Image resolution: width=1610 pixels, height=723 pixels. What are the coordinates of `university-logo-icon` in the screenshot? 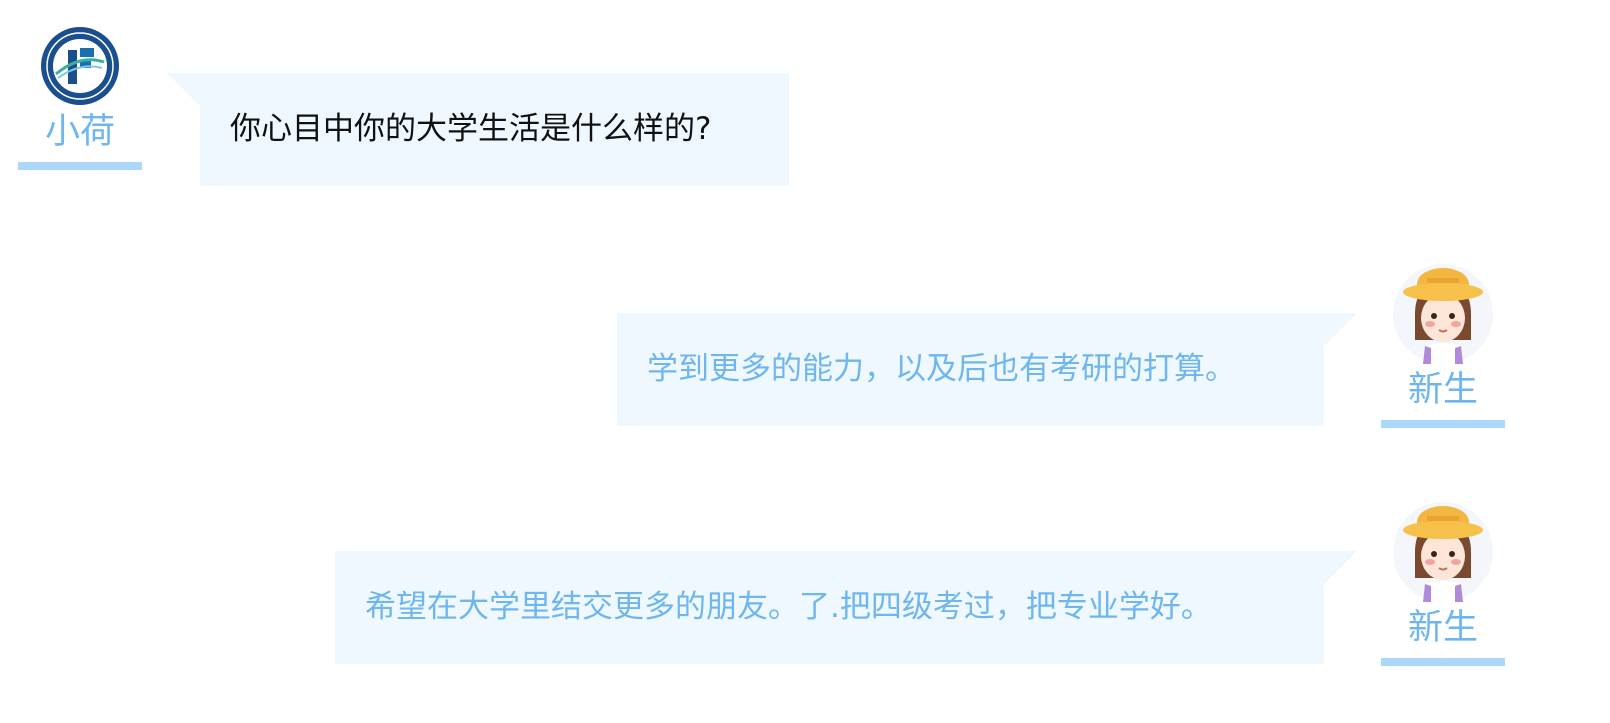 It's located at (80, 66).